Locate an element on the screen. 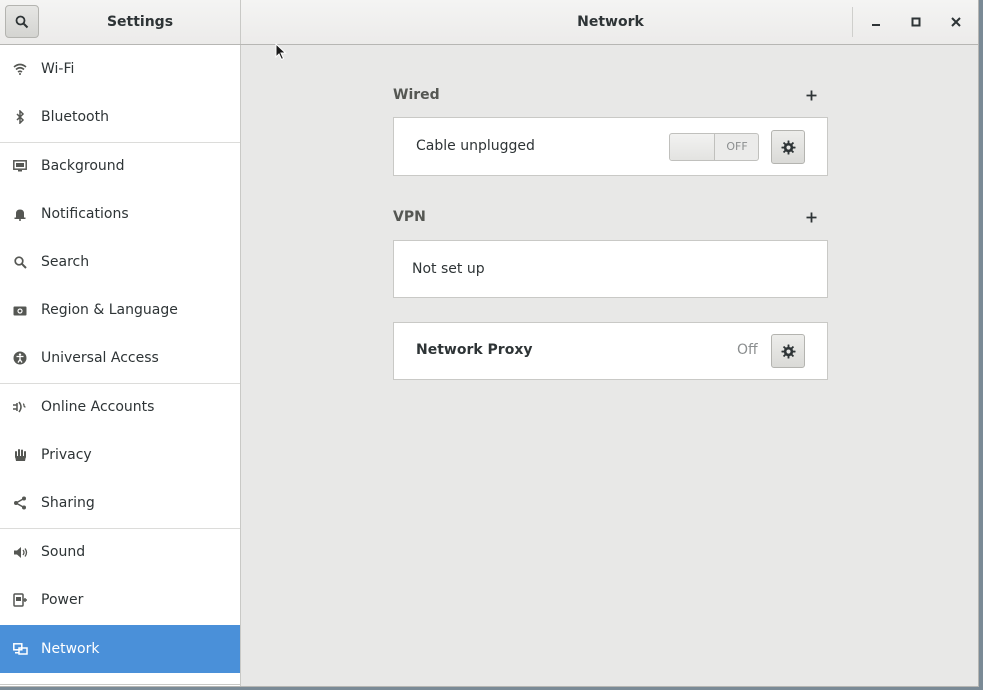 The height and width of the screenshot is (690, 983). network-icon is located at coordinates (20, 649).